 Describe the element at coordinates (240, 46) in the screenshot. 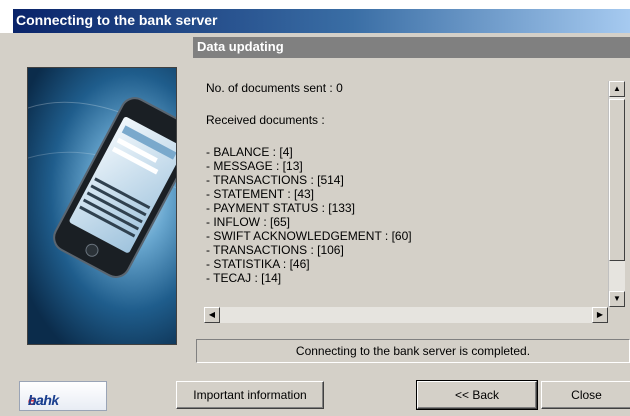

I see `section-title: Data updating` at that location.